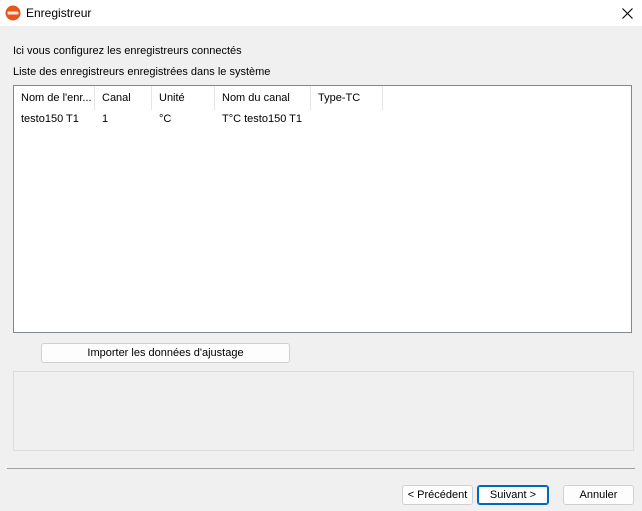 The height and width of the screenshot is (511, 642). I want to click on column-header-channel-name: Nom du canal, so click(263, 98).